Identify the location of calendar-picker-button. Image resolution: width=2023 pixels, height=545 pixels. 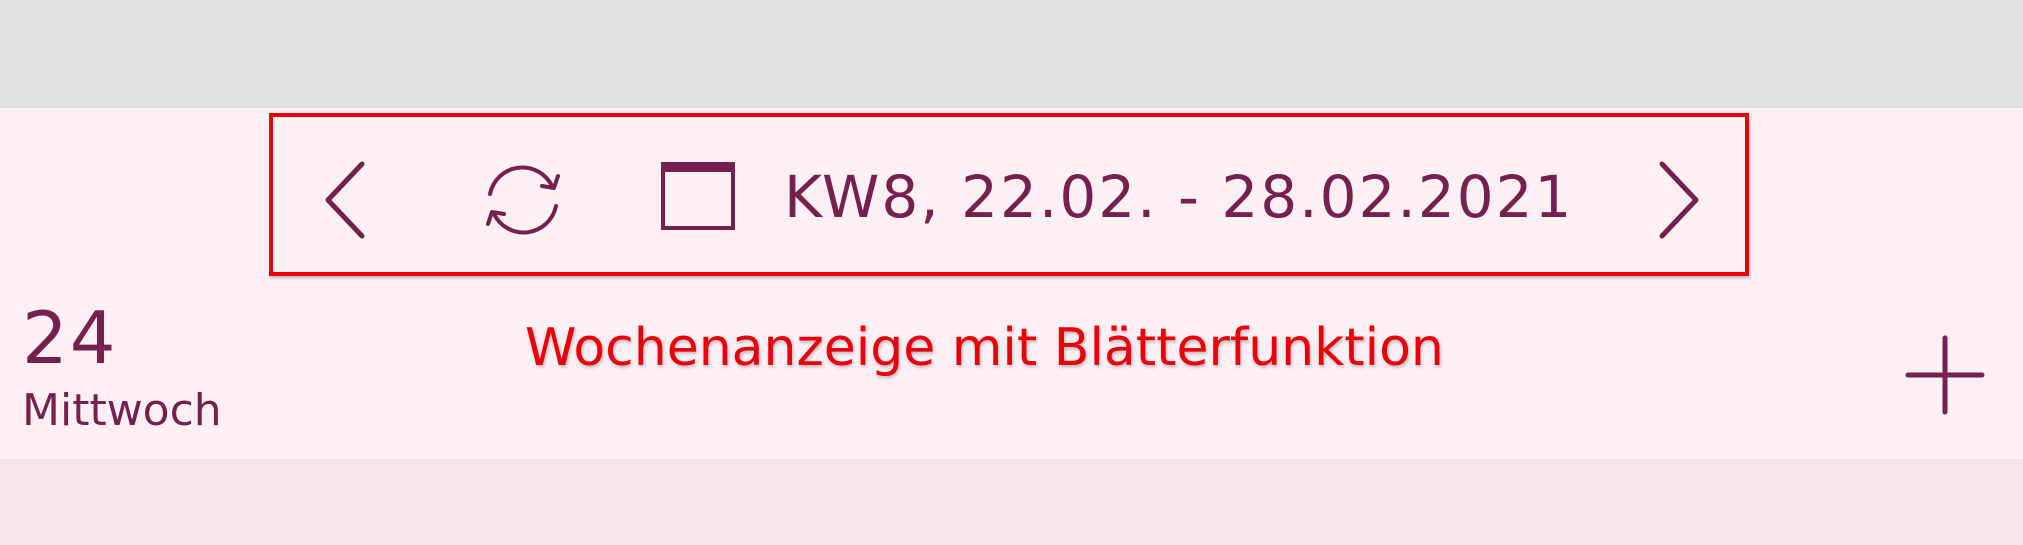
(698, 196).